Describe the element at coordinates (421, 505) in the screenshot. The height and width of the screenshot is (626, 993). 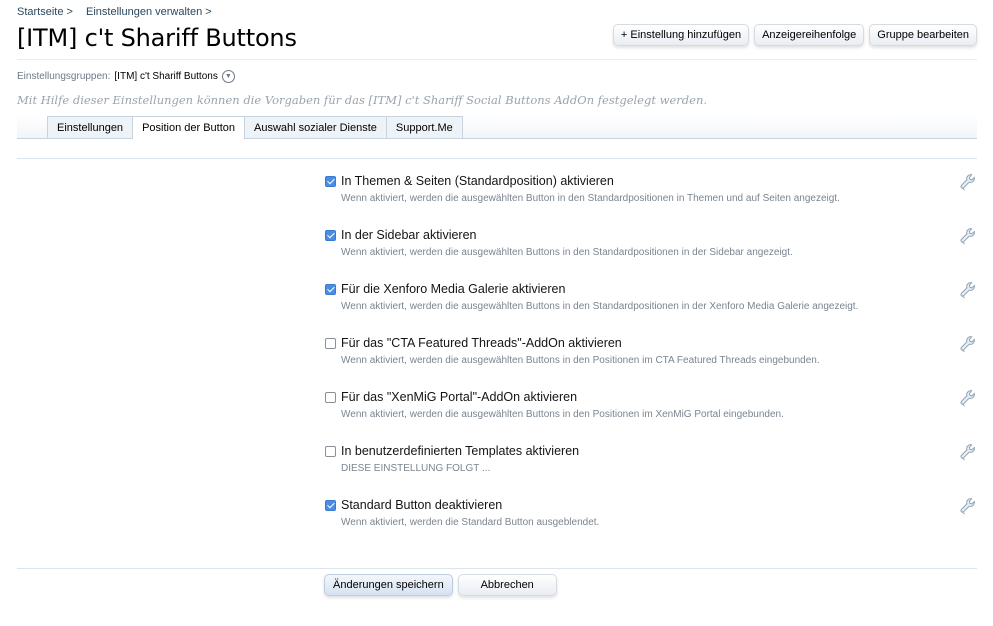
I see `option-label: Standard Button deaktivieren` at that location.